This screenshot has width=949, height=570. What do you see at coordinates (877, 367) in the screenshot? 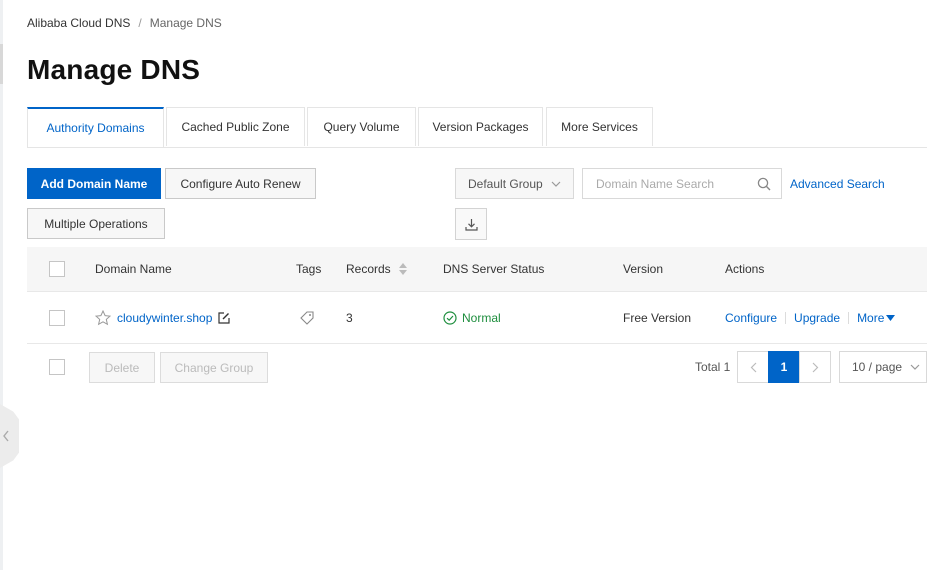
I see `page-size-value: 10 / page` at bounding box center [877, 367].